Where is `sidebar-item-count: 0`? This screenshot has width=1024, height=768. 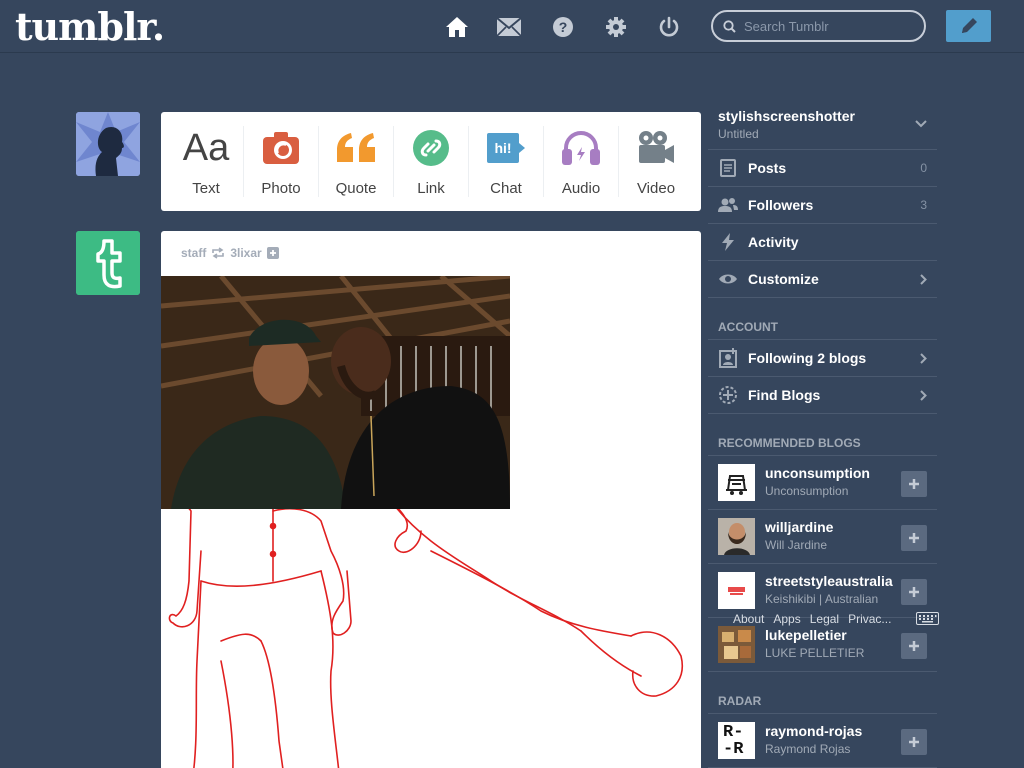
sidebar-item-count: 0 is located at coordinates (923, 168).